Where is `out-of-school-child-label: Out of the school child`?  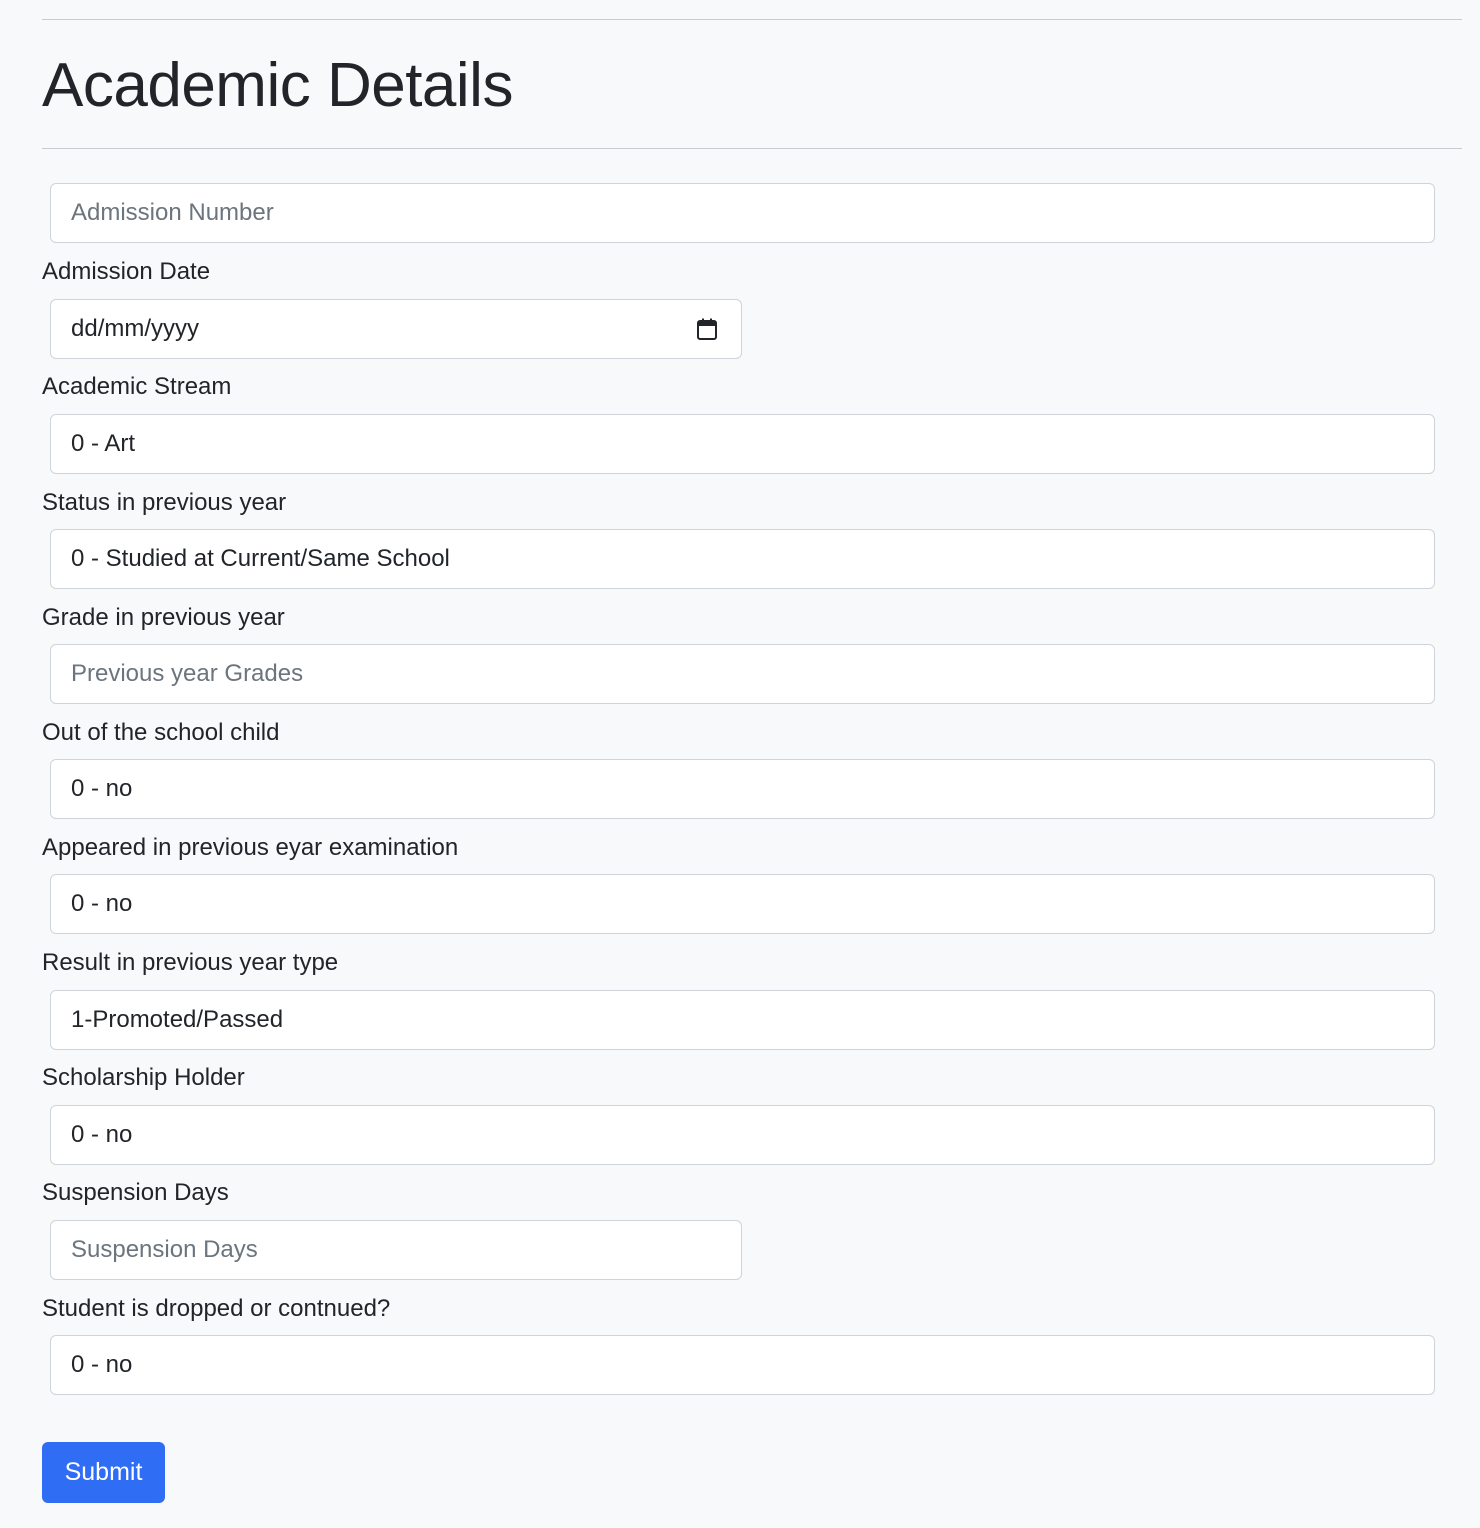 out-of-school-child-label: Out of the school child is located at coordinates (161, 732).